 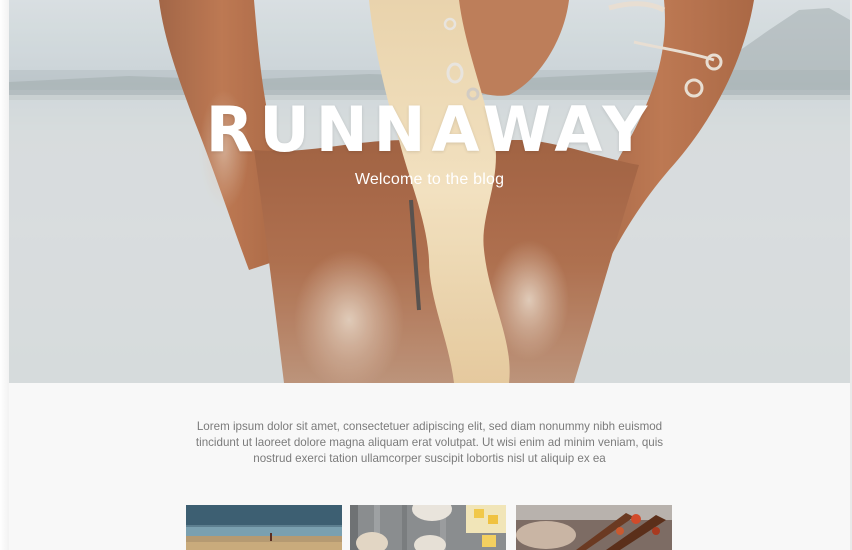 What do you see at coordinates (4, 275) in the screenshot?
I see `page-left-edge` at bounding box center [4, 275].